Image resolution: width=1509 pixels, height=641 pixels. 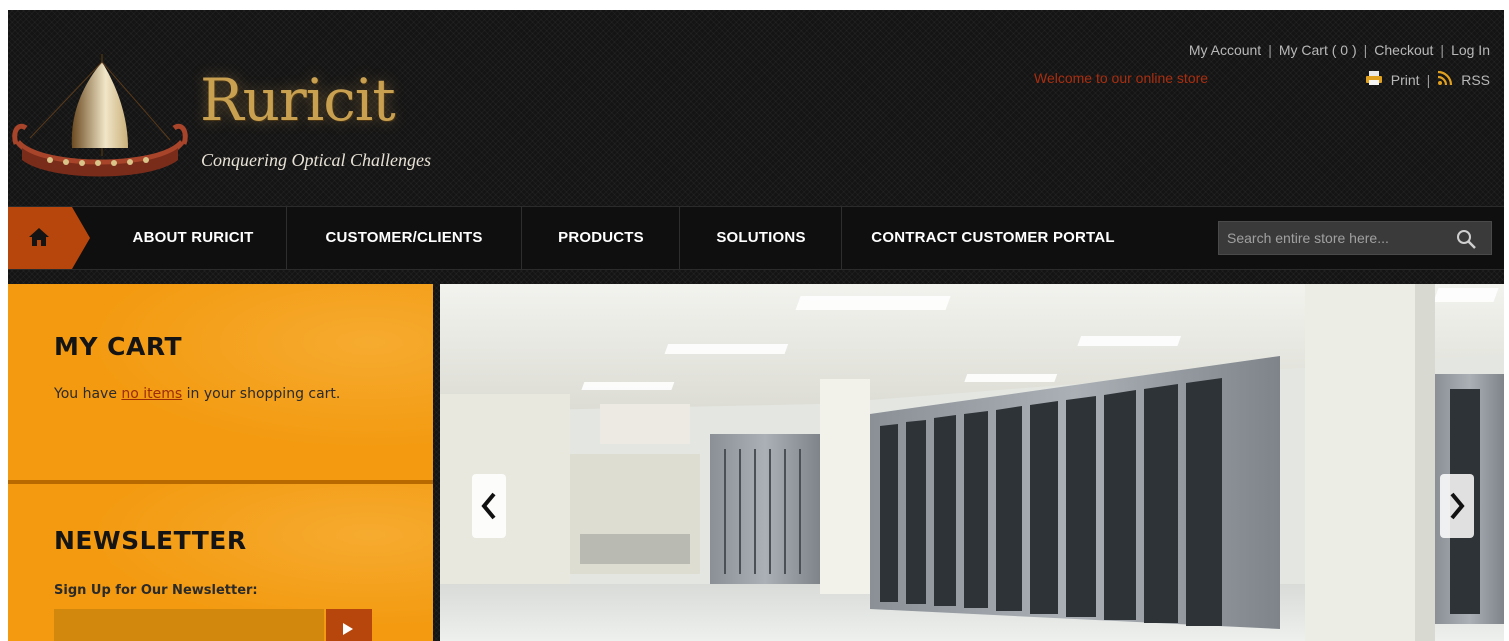 What do you see at coordinates (348, 629) in the screenshot?
I see `play-arrow-icon` at bounding box center [348, 629].